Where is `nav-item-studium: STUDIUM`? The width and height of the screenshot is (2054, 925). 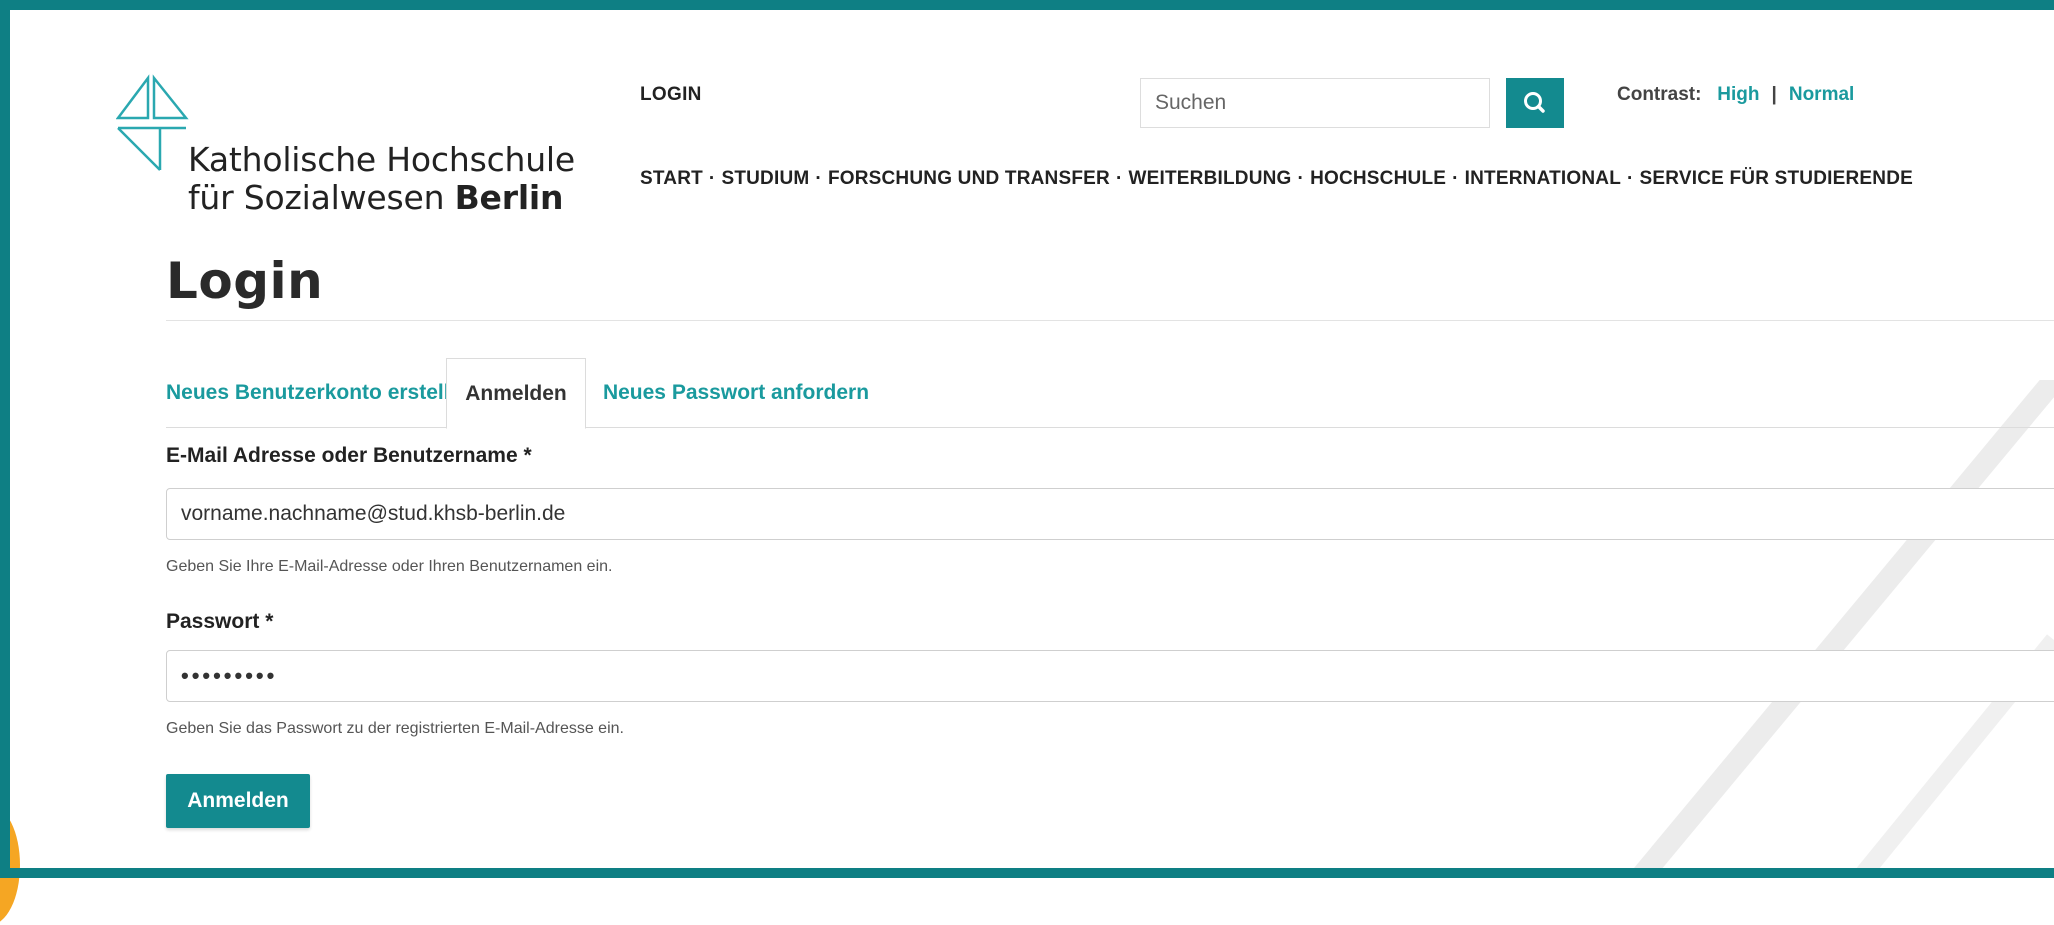
nav-item-studium: STUDIUM is located at coordinates (765, 178).